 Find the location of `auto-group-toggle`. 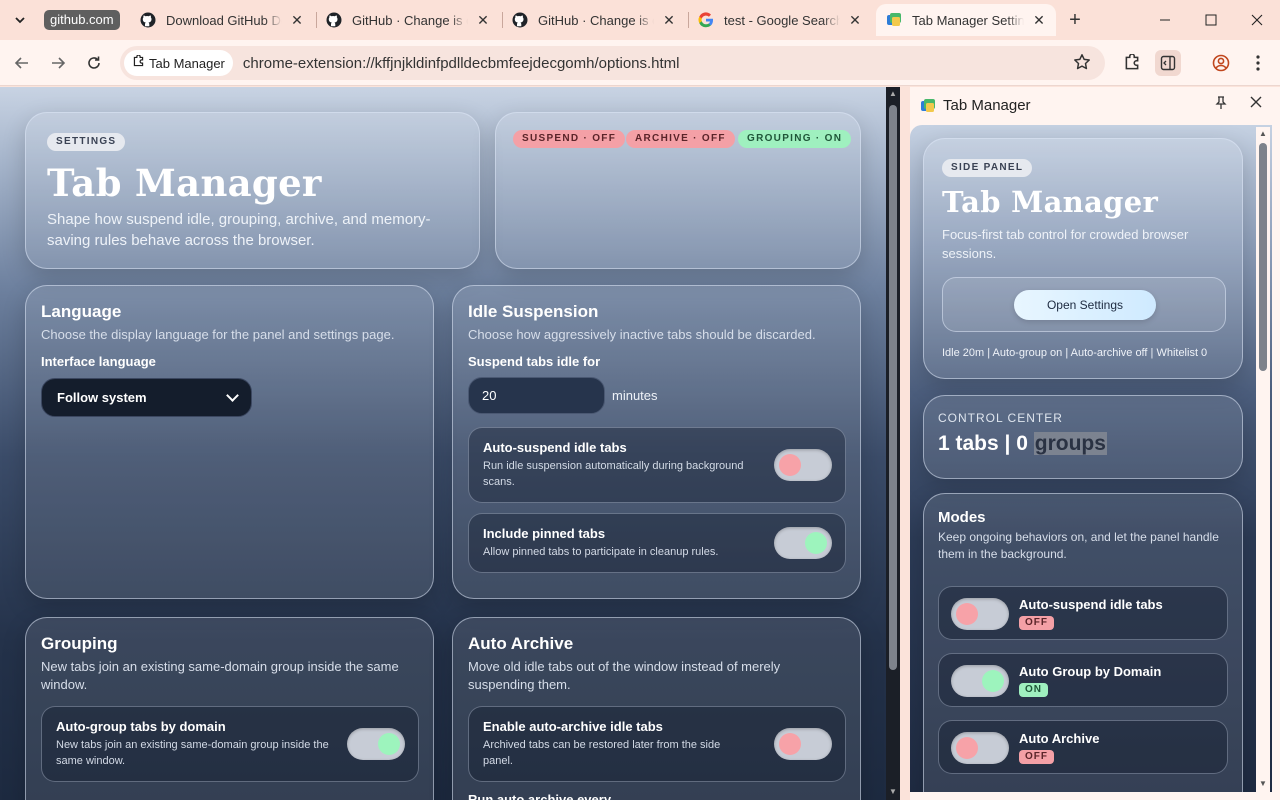

auto-group-toggle is located at coordinates (376, 744).